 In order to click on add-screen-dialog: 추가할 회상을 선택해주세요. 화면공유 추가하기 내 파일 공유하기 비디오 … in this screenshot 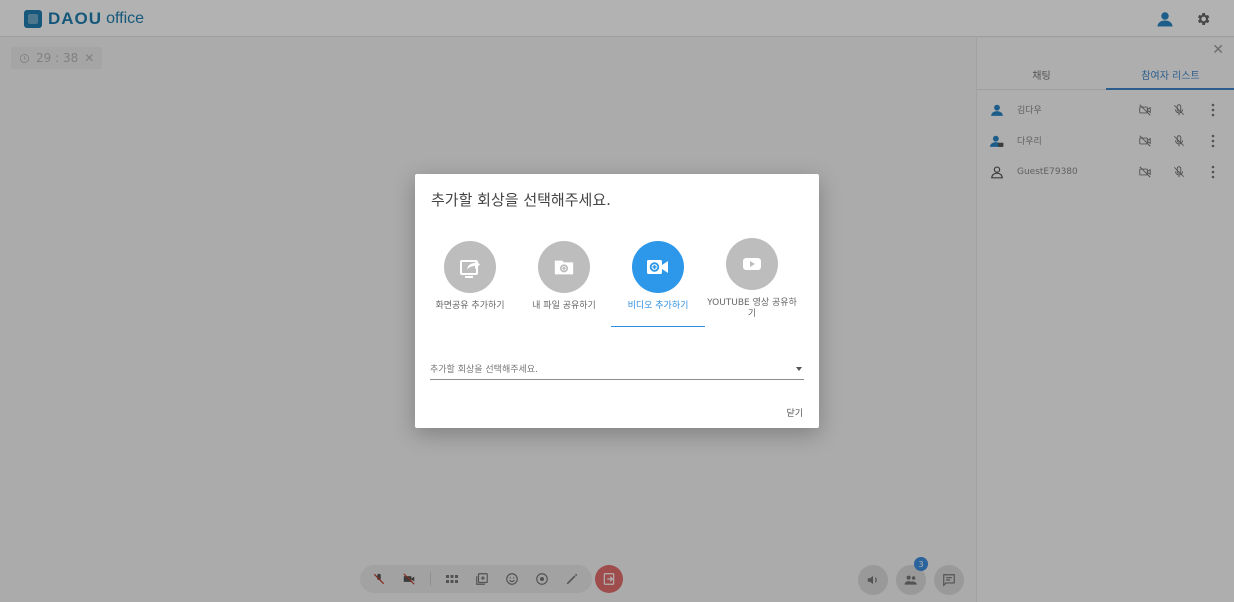, I will do `click(617, 301)`.